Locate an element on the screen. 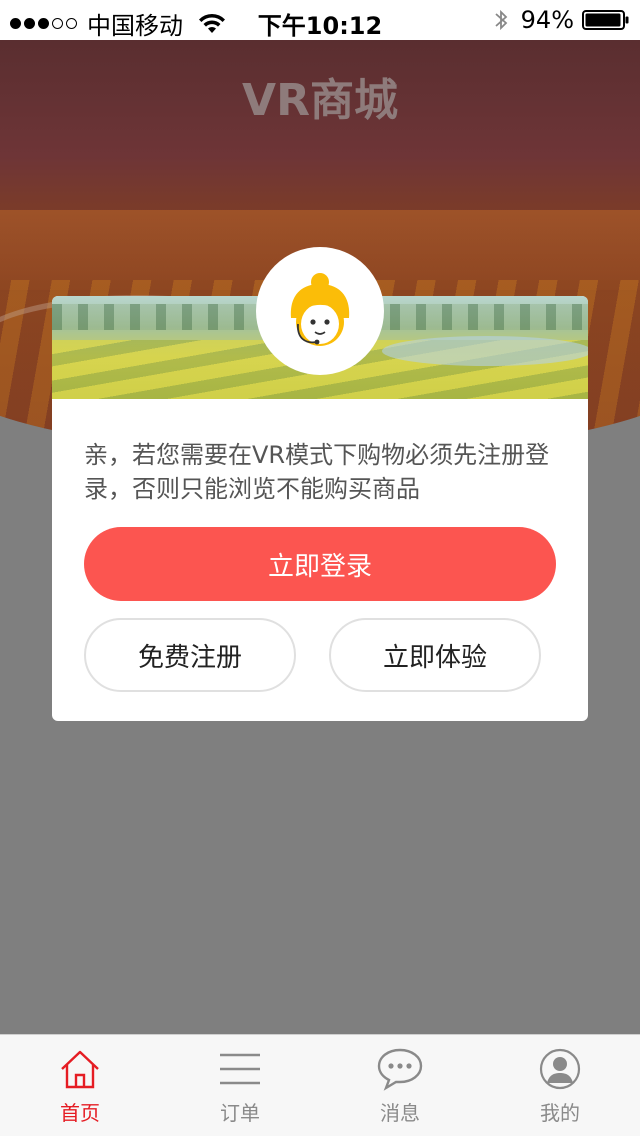 The width and height of the screenshot is (640, 1136). tab-bar: 首页 订单 消息 我的 is located at coordinates (320, 1085).